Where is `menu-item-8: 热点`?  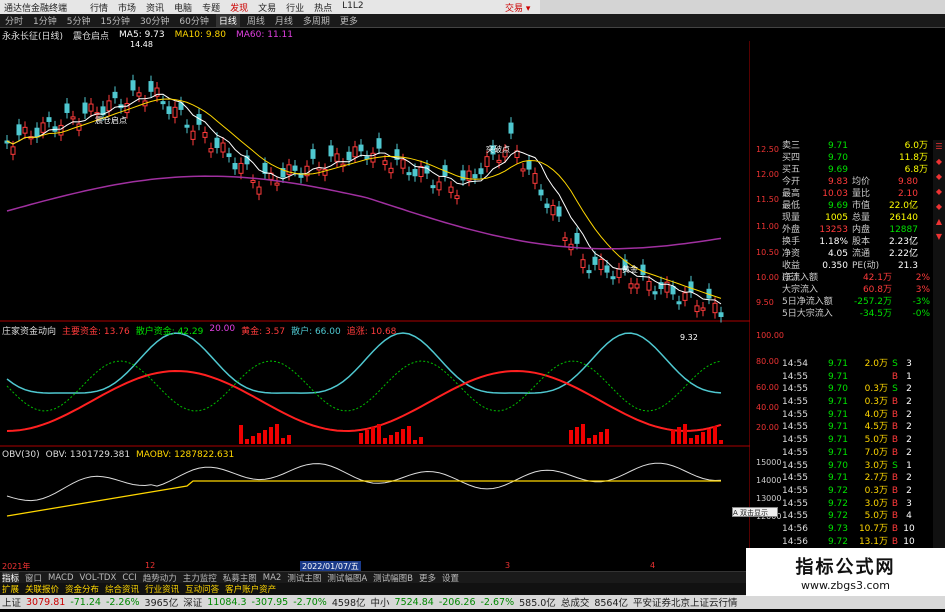
menu-item-8: 热点 is located at coordinates (323, 7).